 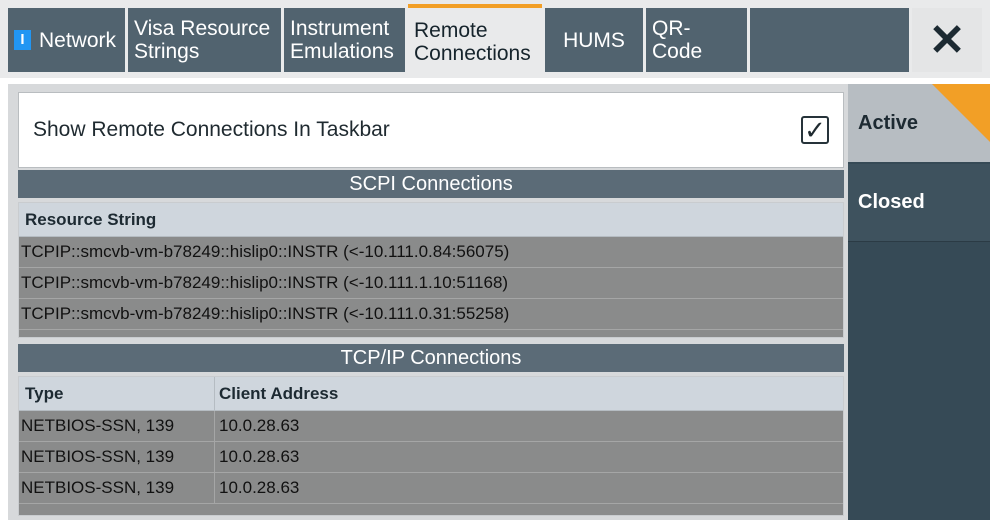 What do you see at coordinates (78, 40) in the screenshot?
I see `tab-label: Network` at bounding box center [78, 40].